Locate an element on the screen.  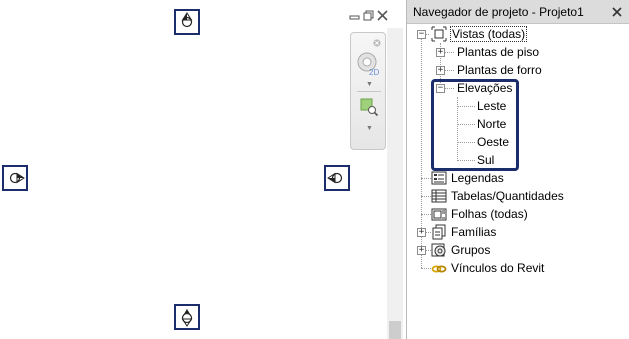
tree-item-families: Famílias is located at coordinates (463, 232).